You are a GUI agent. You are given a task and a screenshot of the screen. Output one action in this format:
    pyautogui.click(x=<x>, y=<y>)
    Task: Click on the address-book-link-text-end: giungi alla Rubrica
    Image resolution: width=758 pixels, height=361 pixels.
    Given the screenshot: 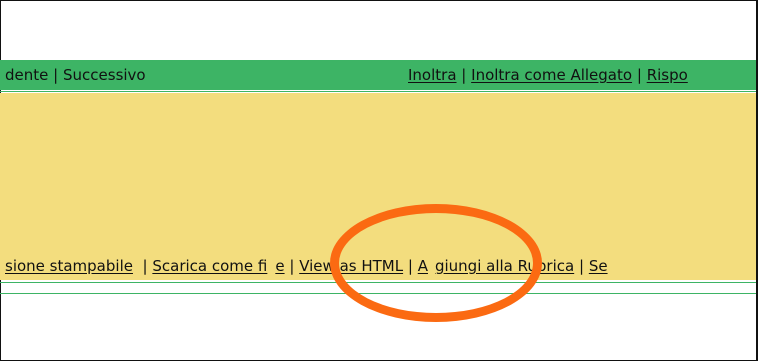 What is the action you would take?
    pyautogui.click(x=504, y=266)
    